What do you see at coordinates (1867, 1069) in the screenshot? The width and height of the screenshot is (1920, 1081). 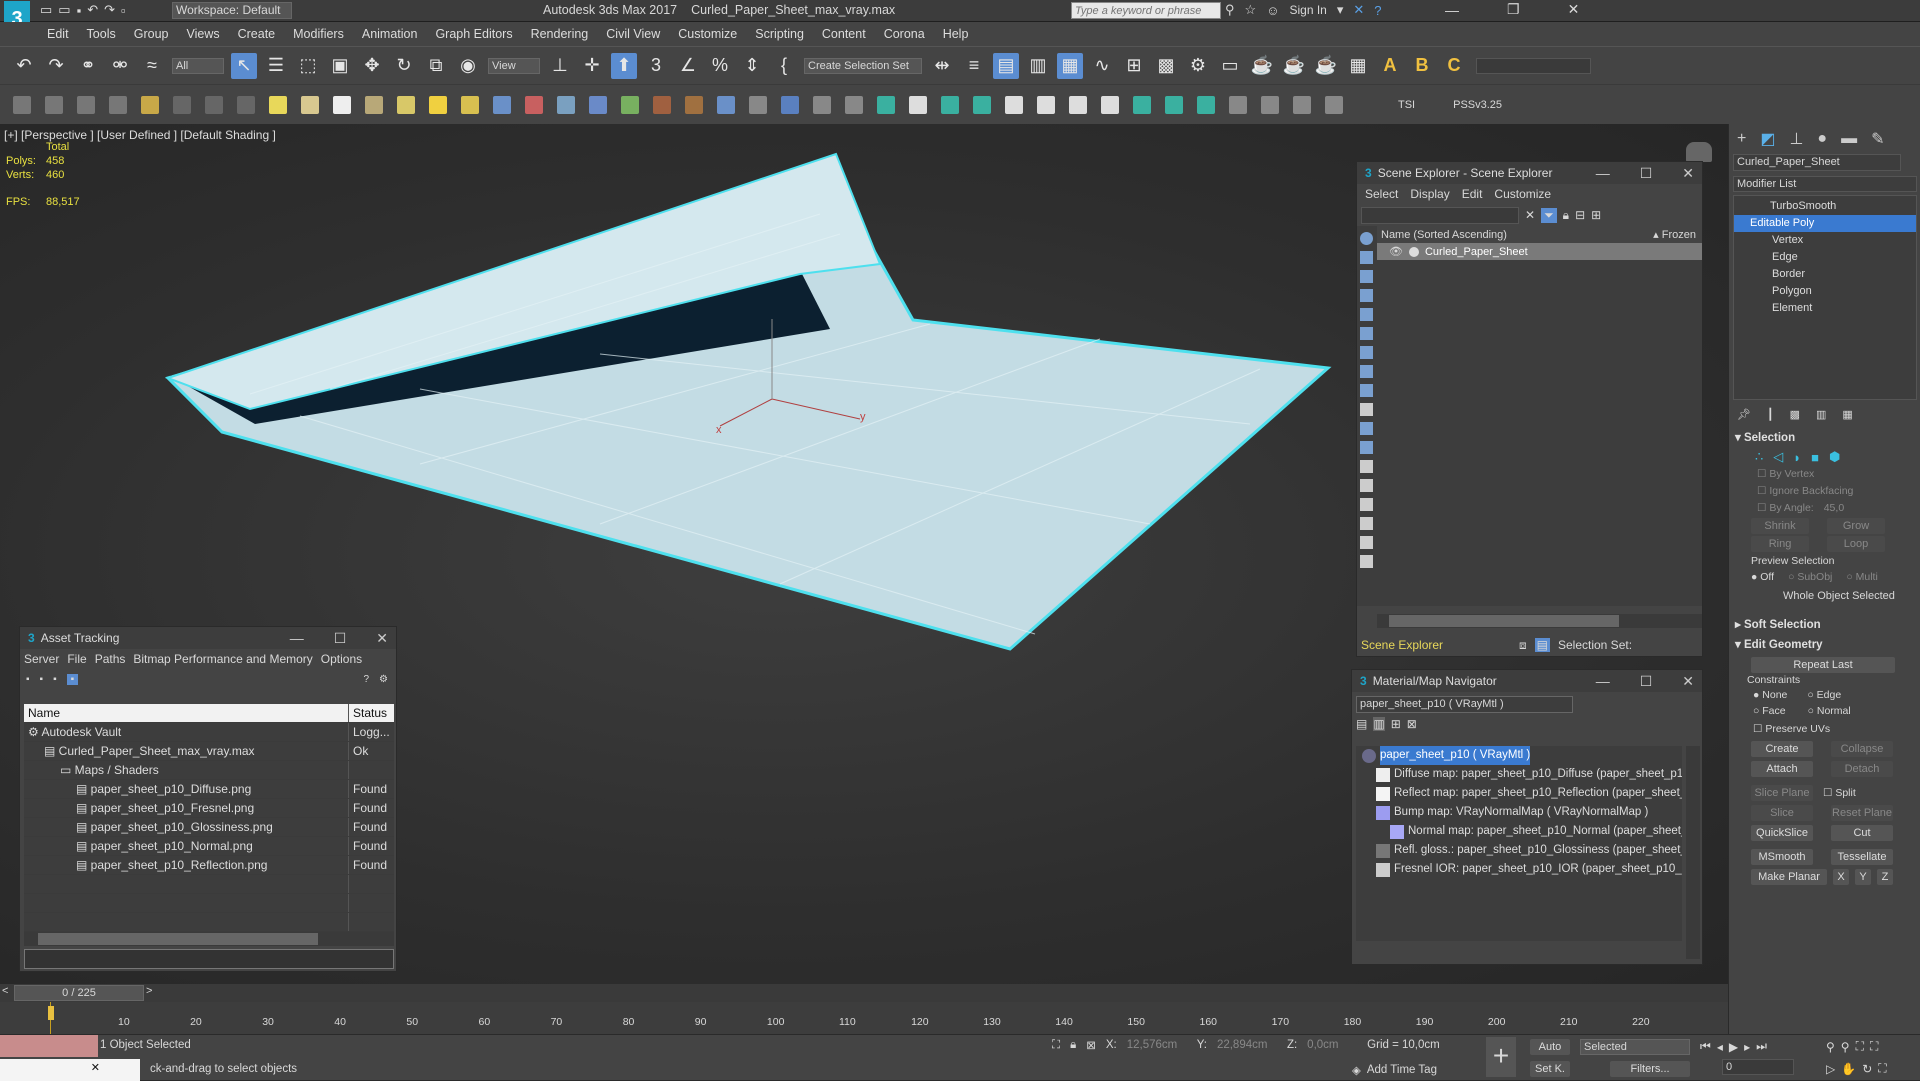 I see `orbit-icon: ↻` at bounding box center [1867, 1069].